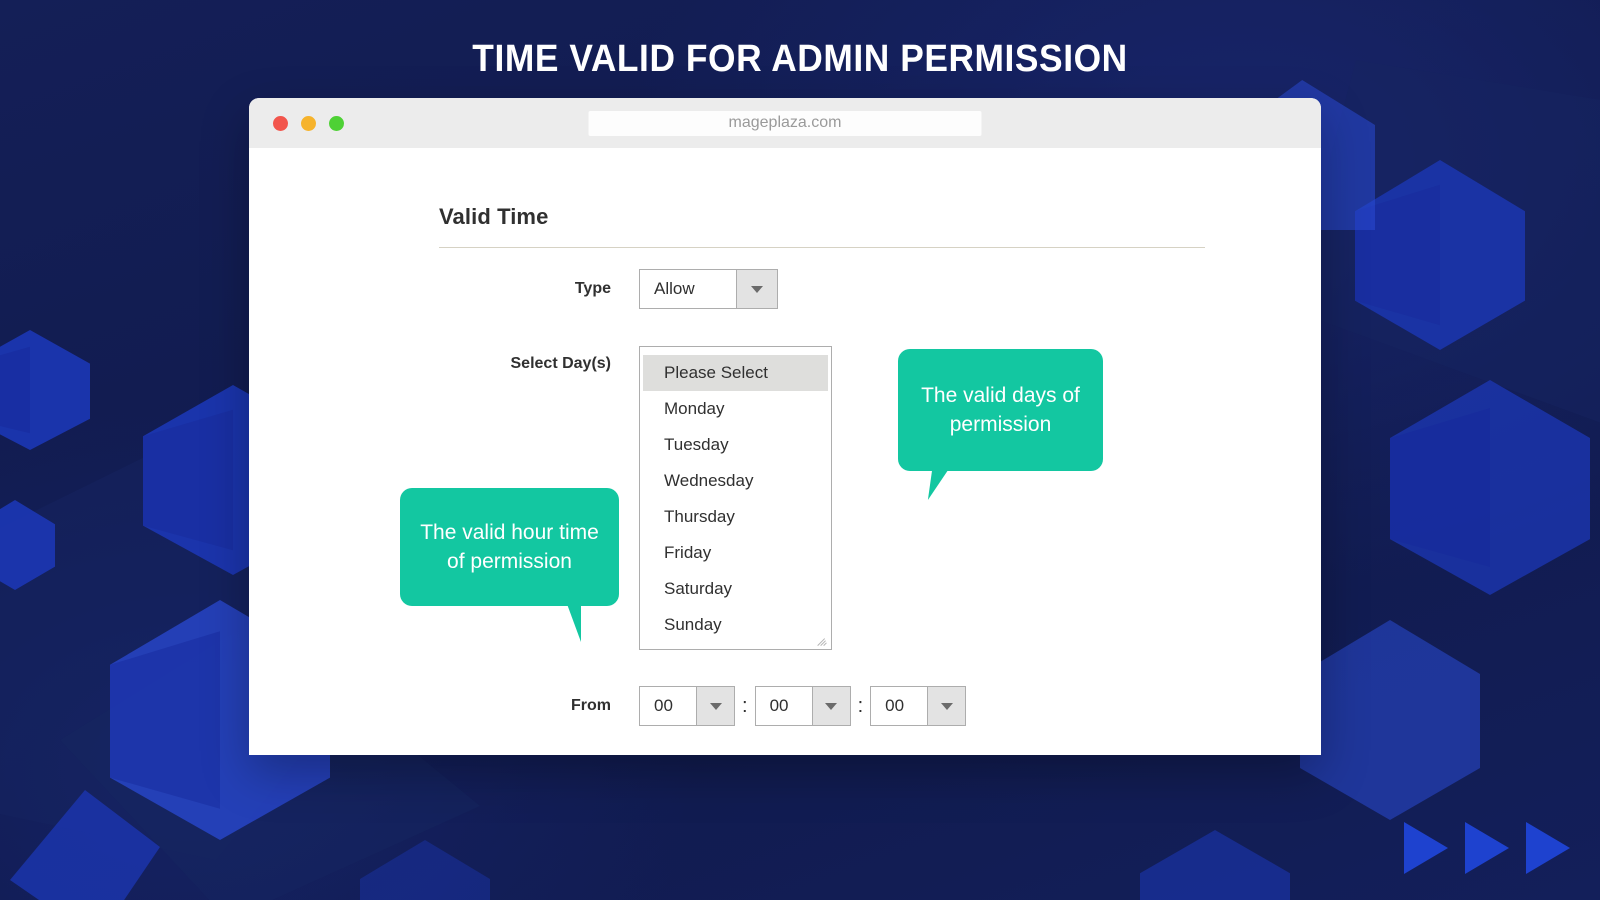  I want to click on from-label: From, so click(591, 705).